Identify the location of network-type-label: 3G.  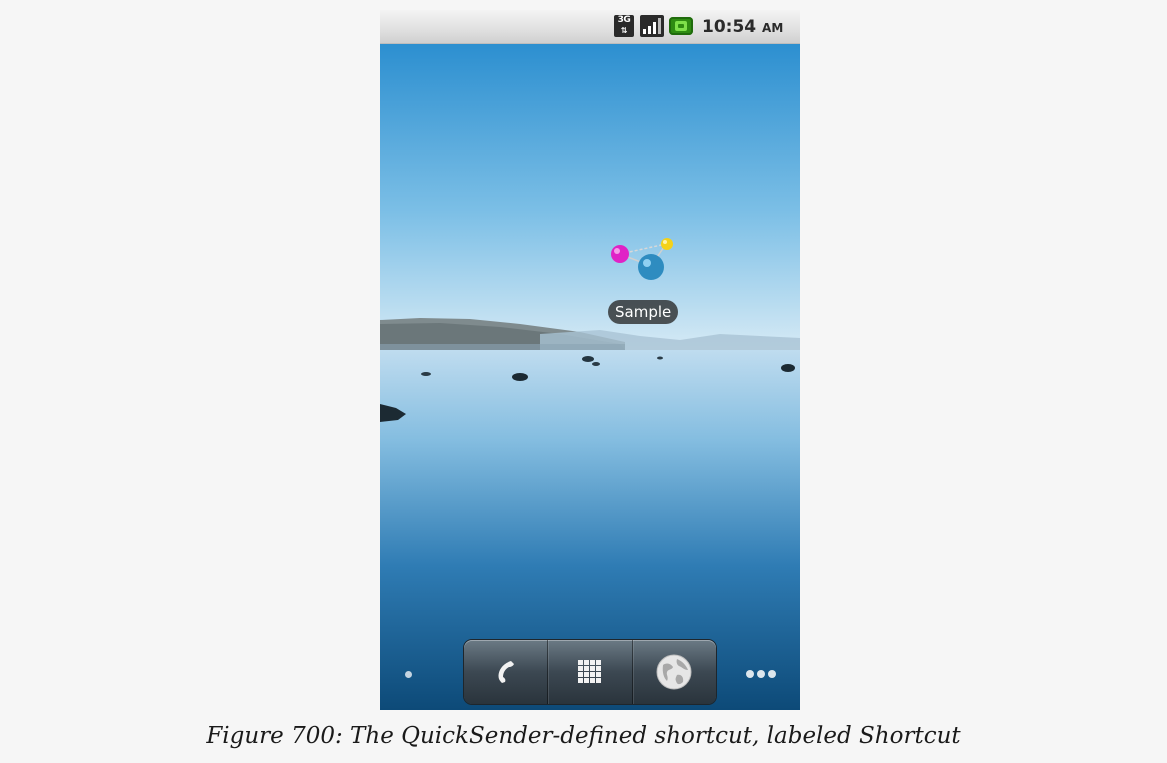
(624, 20).